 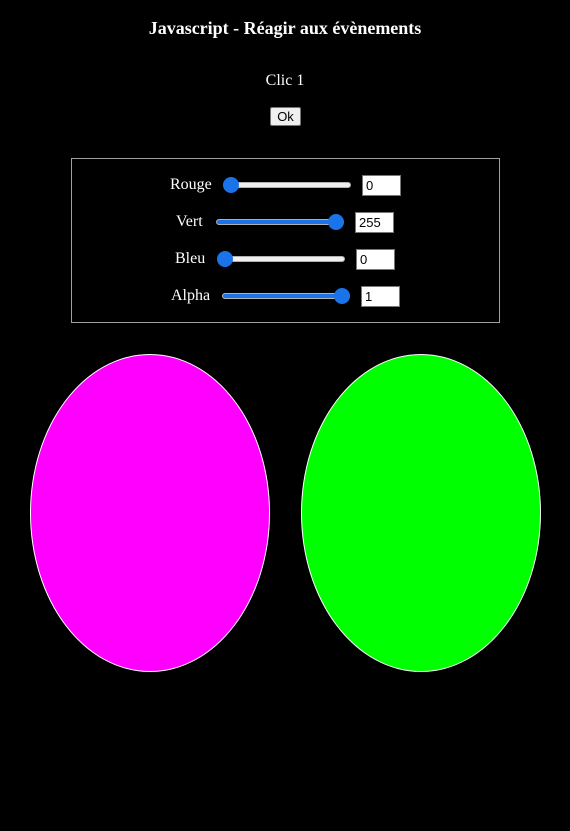 I want to click on green-value-input, so click(x=374, y=222).